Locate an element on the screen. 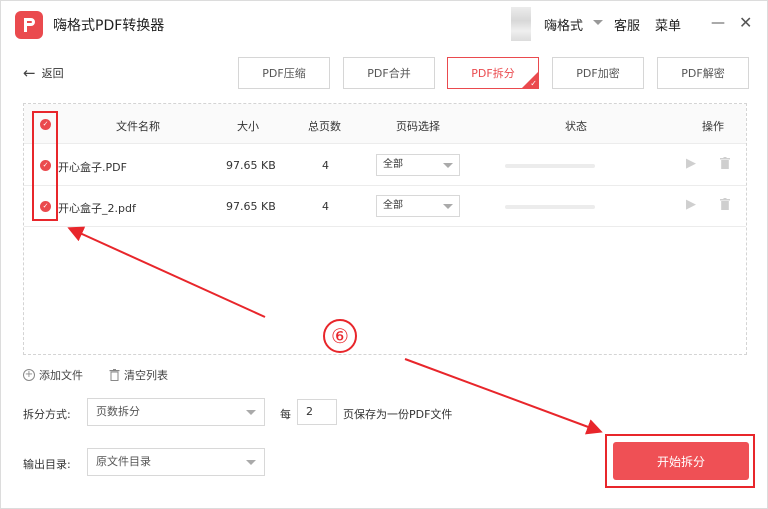 Image resolution: width=768 pixels, height=509 pixels. annotation-box-checkboxes is located at coordinates (45, 166).